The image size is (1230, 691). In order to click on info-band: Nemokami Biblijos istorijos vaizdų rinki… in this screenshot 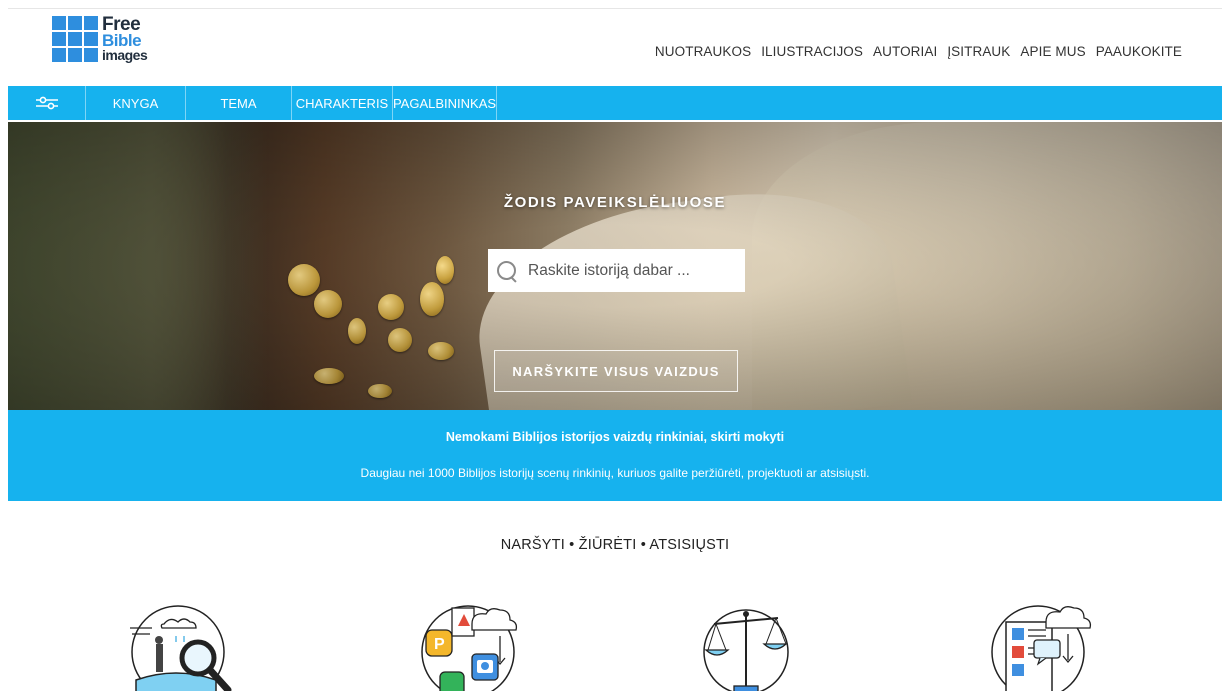, I will do `click(615, 455)`.